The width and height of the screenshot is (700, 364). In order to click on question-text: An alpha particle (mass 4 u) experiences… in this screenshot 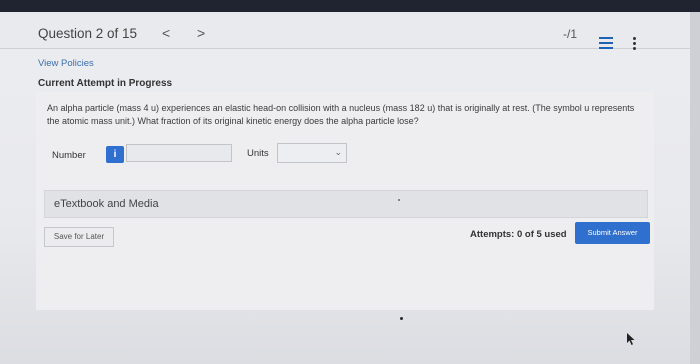, I will do `click(341, 114)`.